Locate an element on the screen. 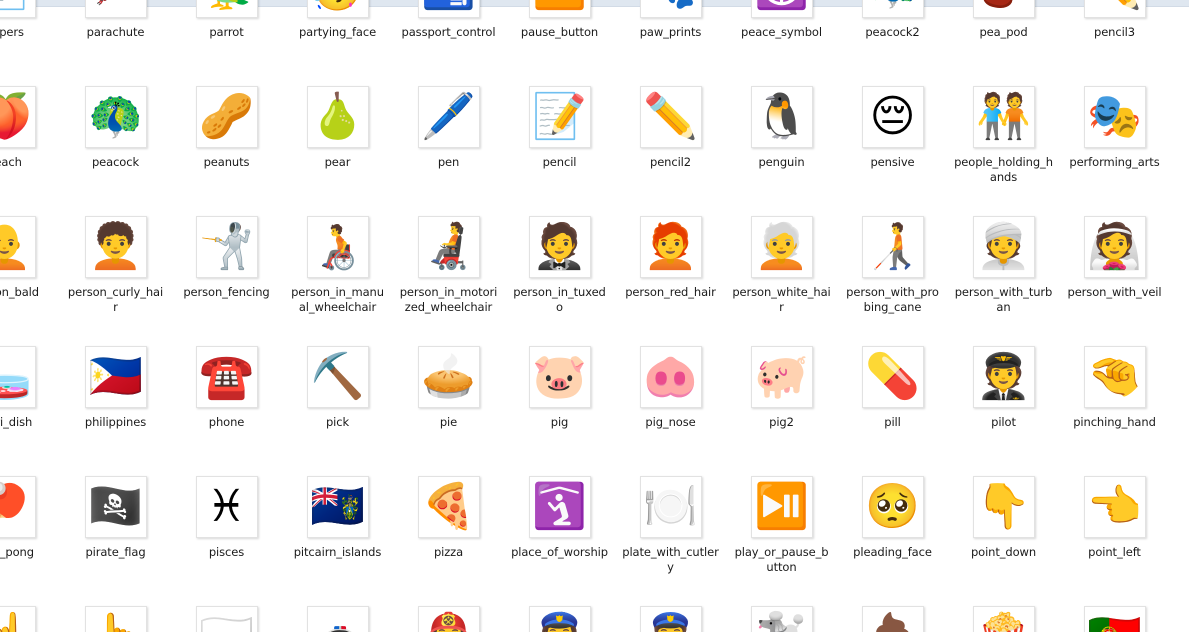 The image size is (1189, 632). parachute-icon: 🪂 is located at coordinates (115, 9).